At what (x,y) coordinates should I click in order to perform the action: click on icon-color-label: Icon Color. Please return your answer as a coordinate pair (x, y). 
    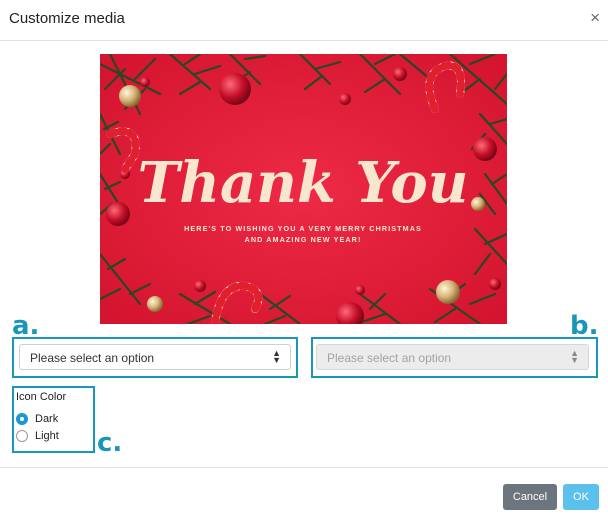
    Looking at the image, I should click on (41, 397).